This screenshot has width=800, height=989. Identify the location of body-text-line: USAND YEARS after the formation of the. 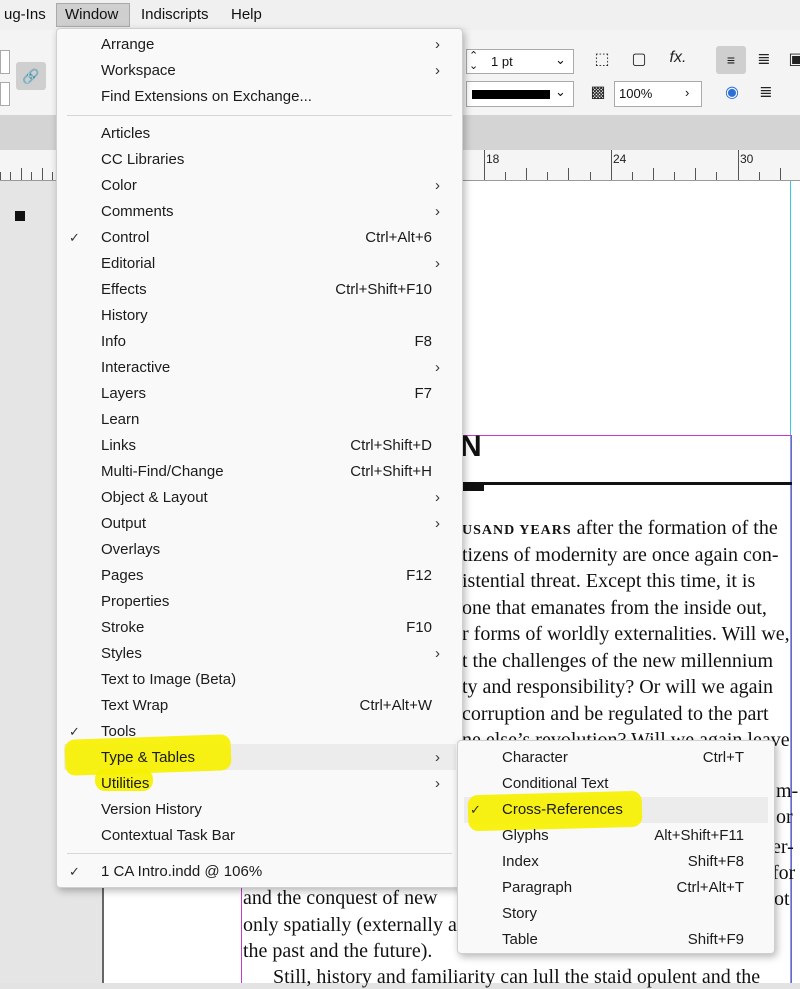
(620, 528).